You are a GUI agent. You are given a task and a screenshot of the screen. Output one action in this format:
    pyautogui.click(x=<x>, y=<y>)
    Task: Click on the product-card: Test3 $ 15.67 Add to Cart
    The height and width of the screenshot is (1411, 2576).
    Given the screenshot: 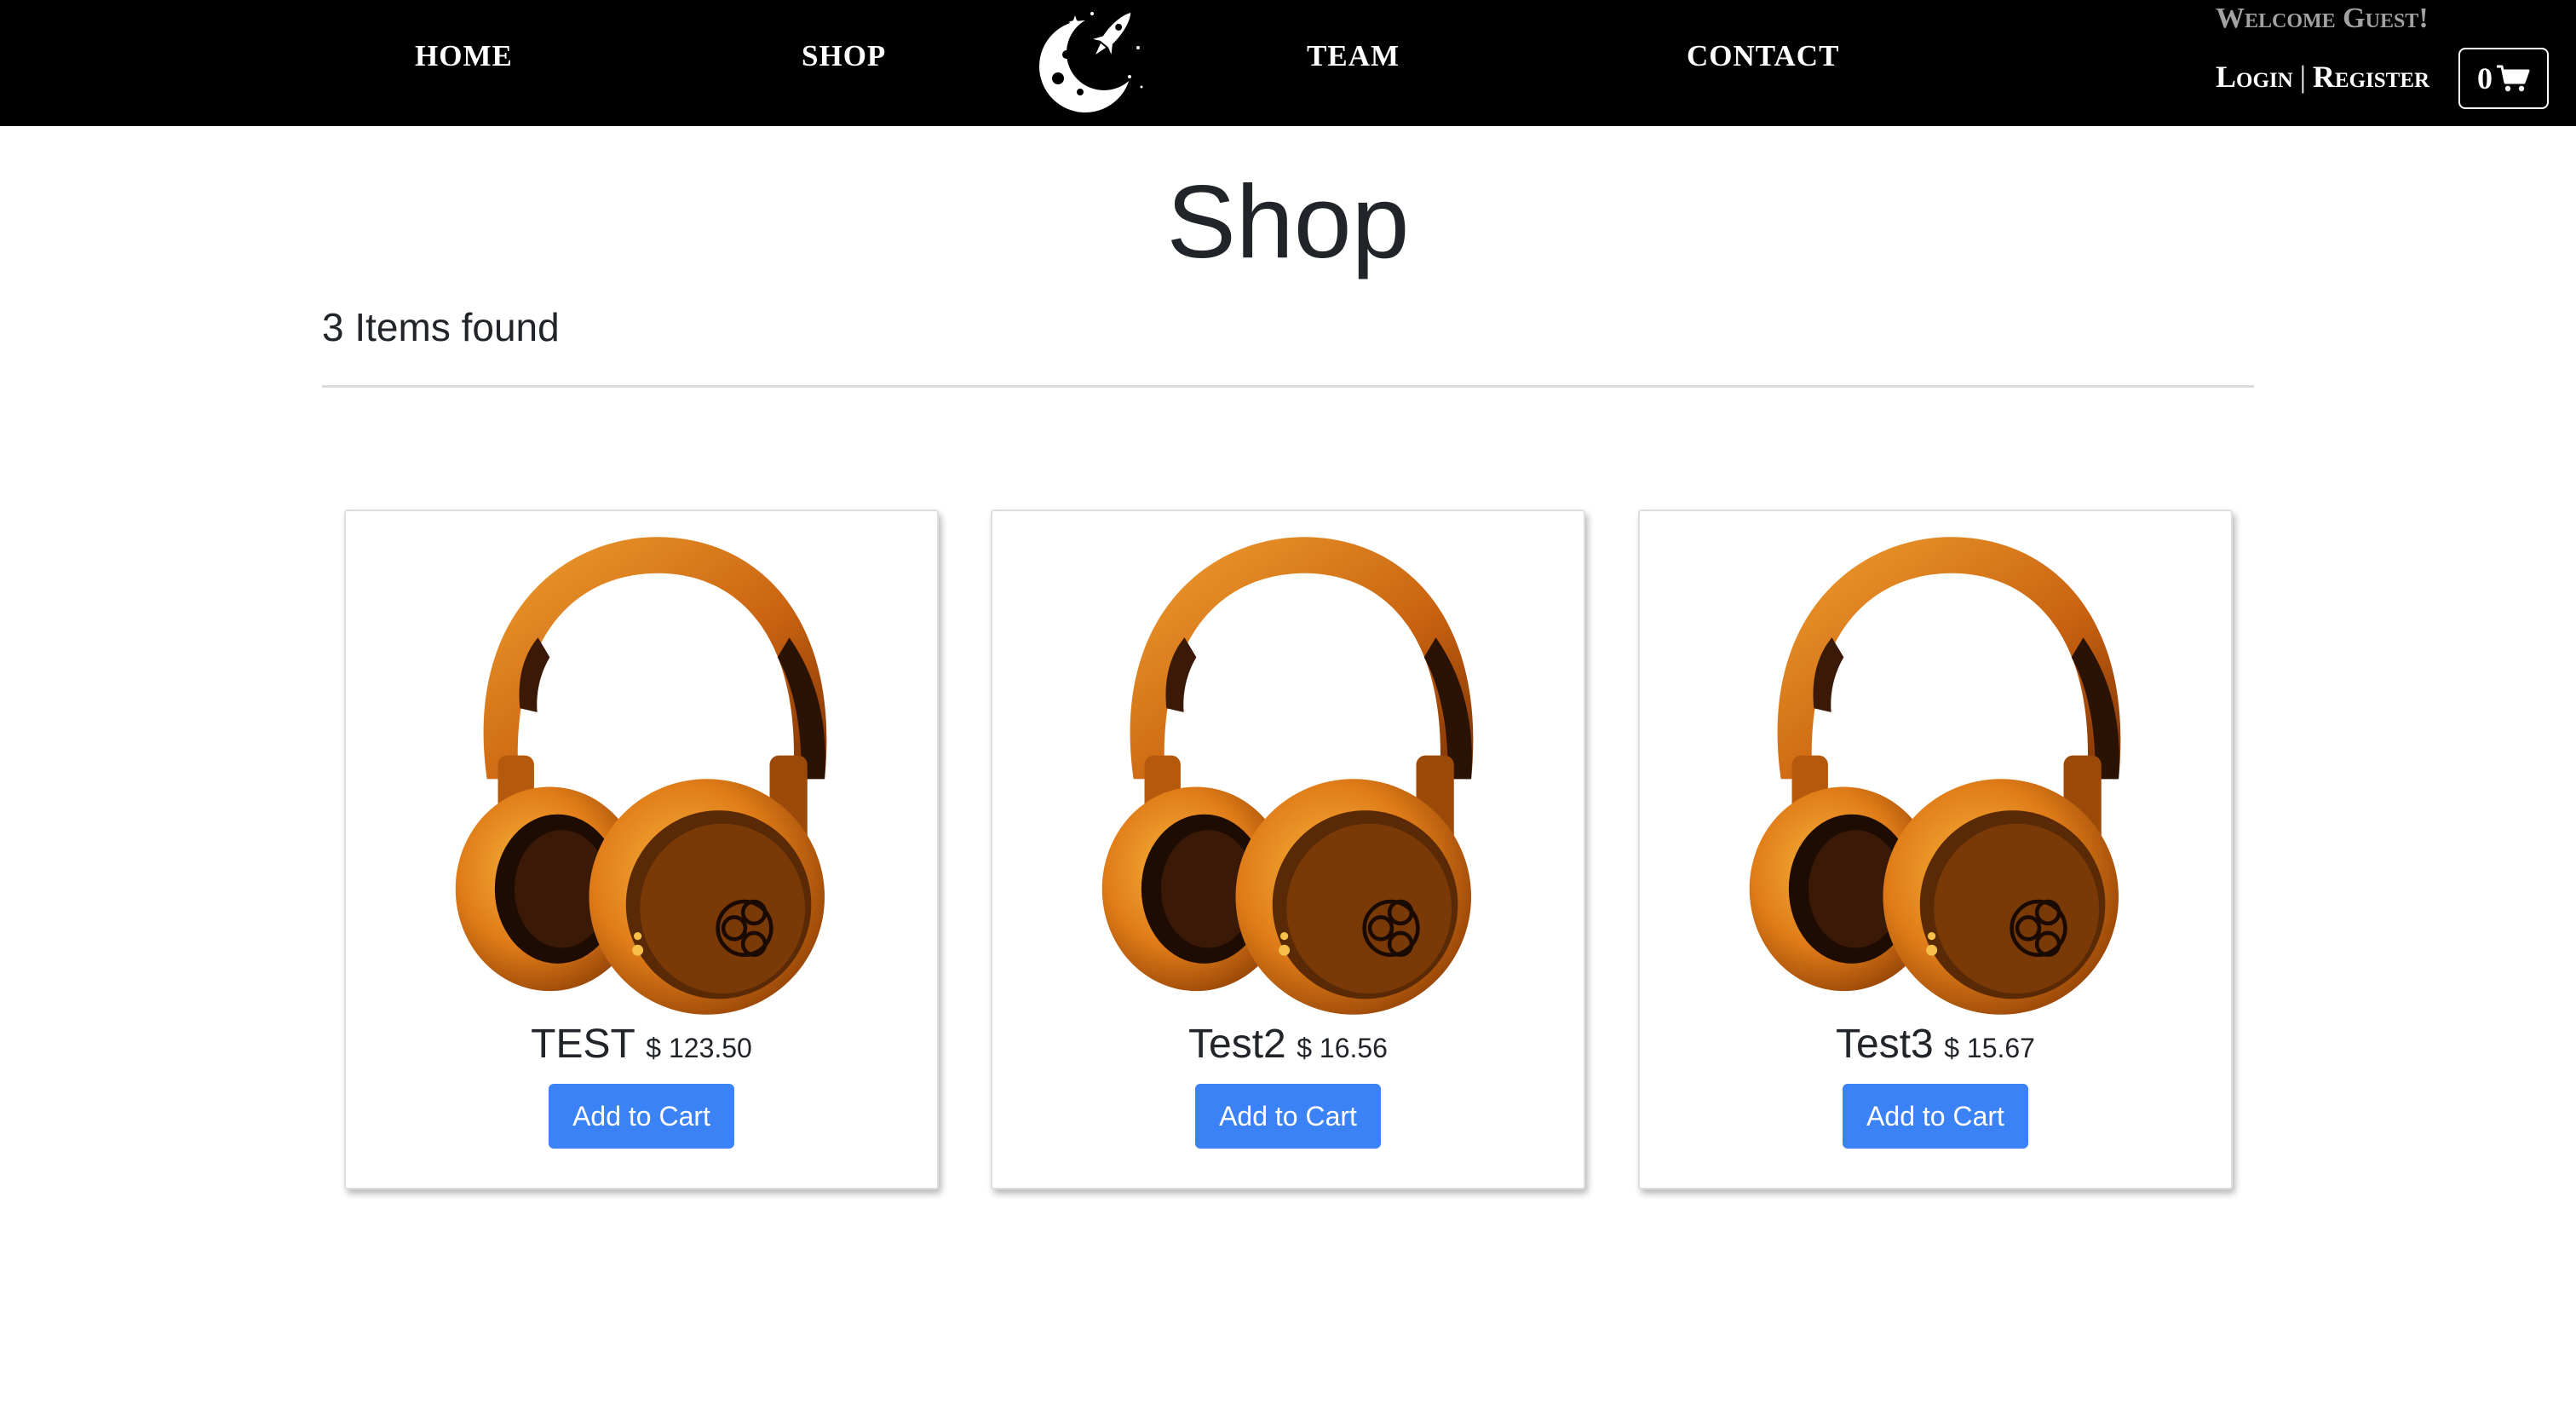 What is the action you would take?
    pyautogui.click(x=1935, y=849)
    